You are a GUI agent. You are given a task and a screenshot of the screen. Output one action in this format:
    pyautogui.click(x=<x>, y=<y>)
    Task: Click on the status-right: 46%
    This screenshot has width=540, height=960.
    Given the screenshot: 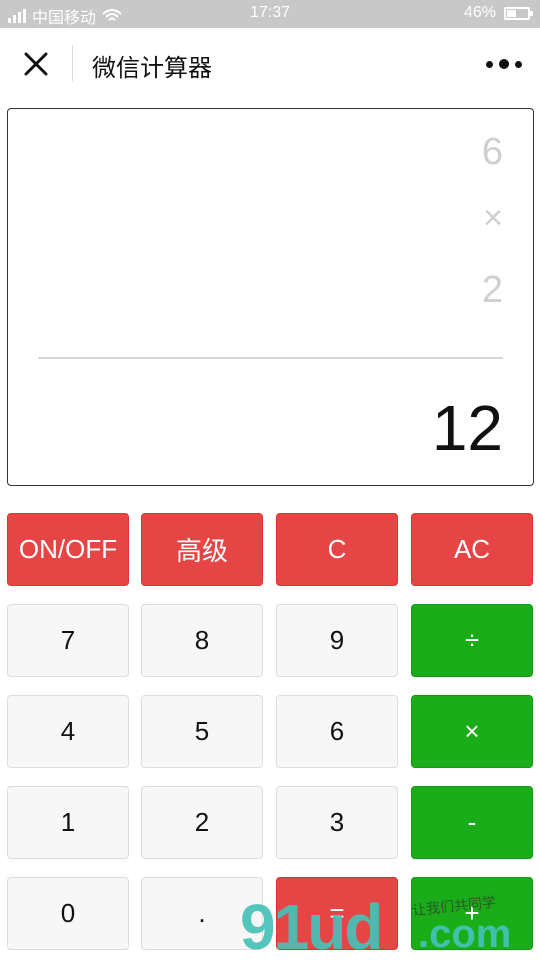 What is the action you would take?
    pyautogui.click(x=498, y=13)
    